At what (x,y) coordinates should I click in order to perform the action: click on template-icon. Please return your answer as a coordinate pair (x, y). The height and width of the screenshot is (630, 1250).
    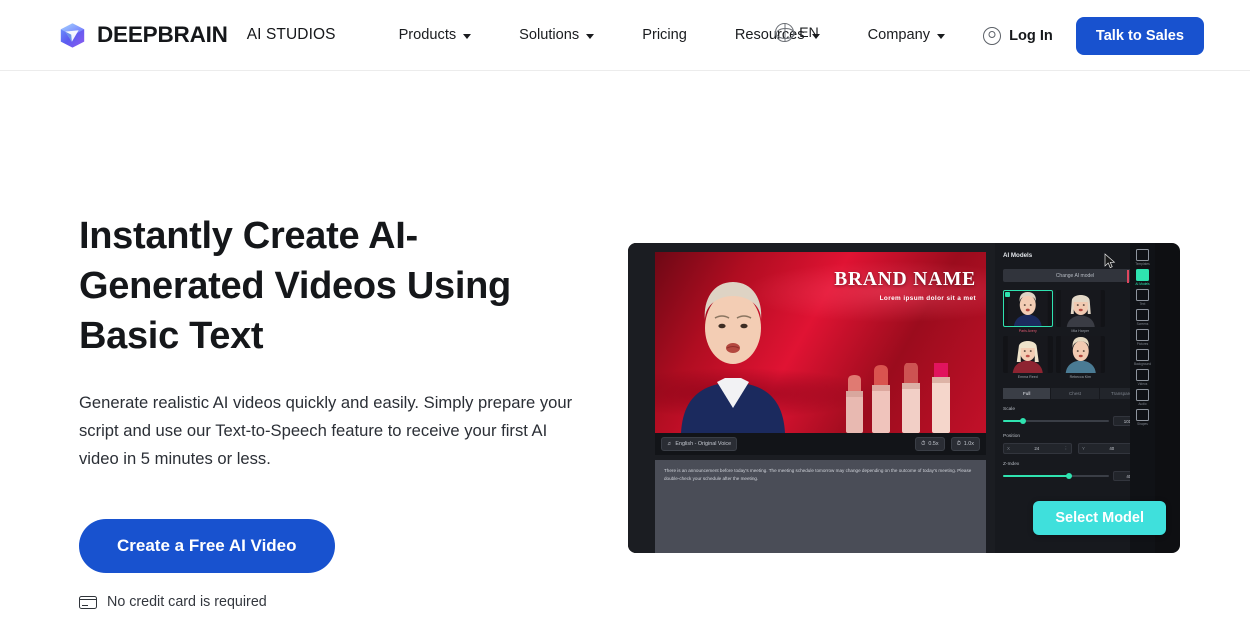
    Looking at the image, I should click on (1142, 255).